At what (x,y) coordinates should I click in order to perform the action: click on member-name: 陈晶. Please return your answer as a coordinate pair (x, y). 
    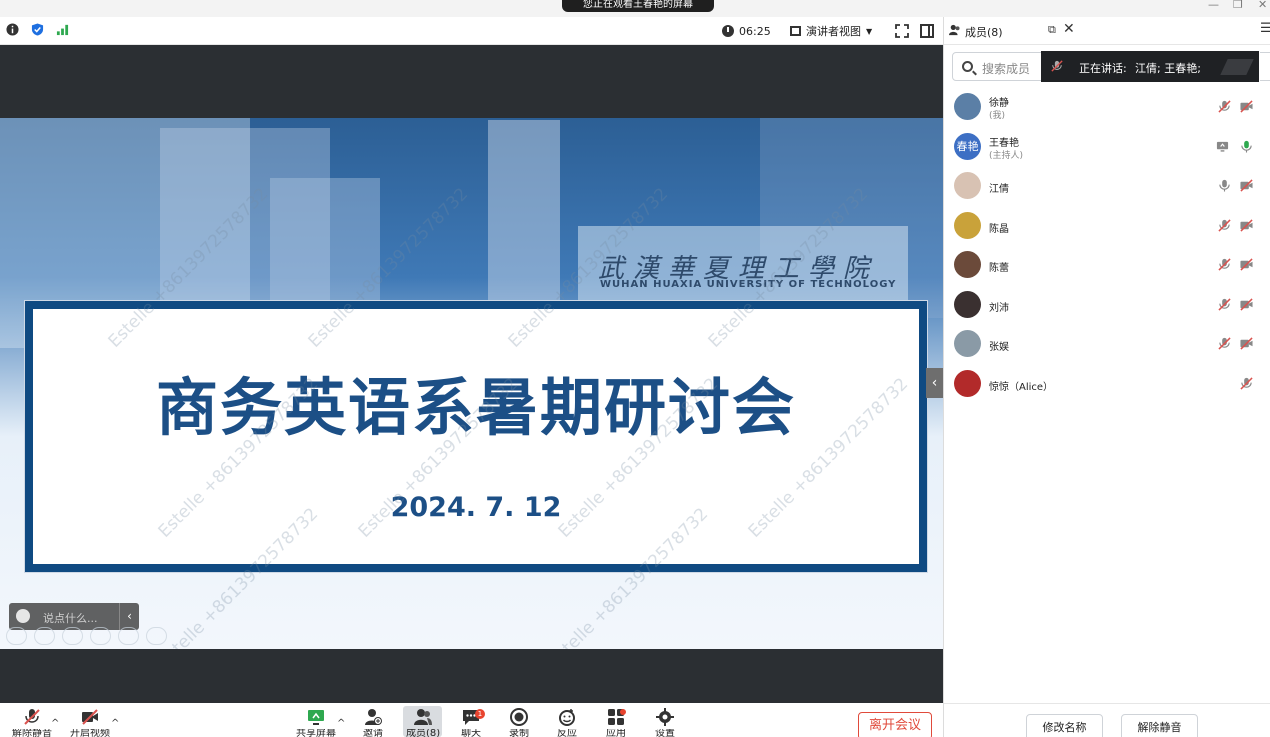
    Looking at the image, I should click on (999, 229).